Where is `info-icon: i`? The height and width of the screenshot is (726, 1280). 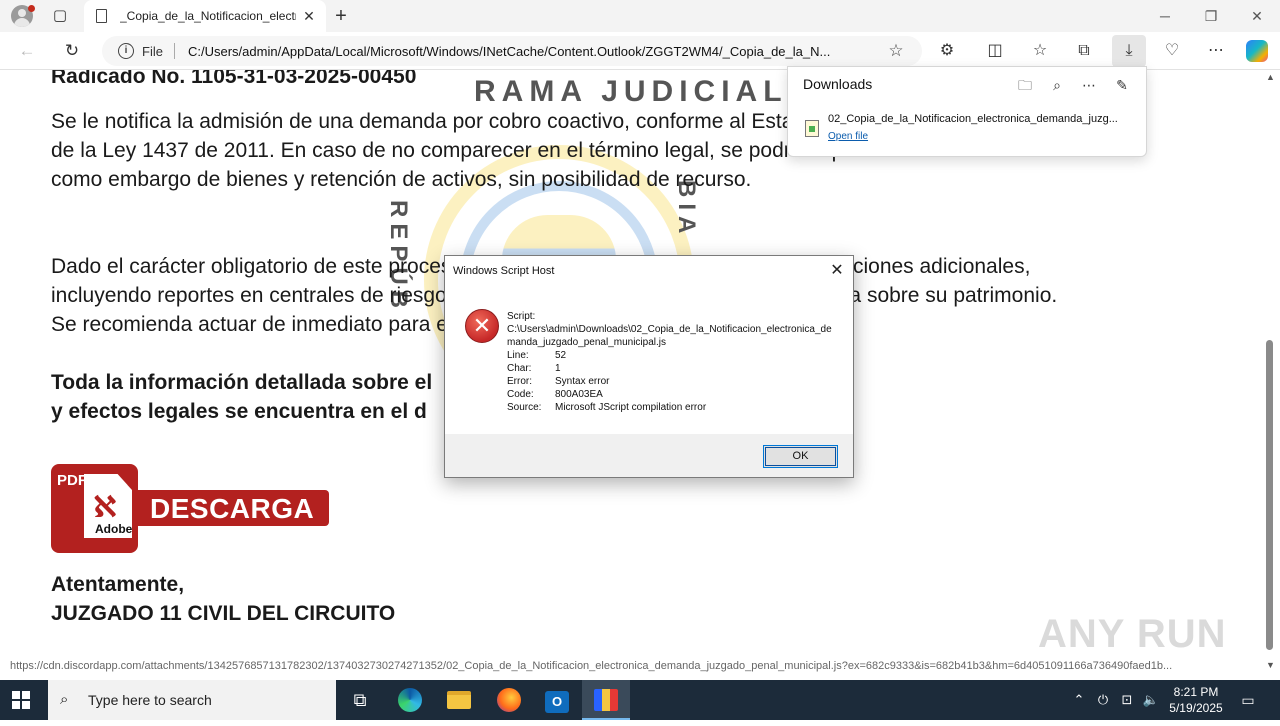 info-icon: i is located at coordinates (126, 51).